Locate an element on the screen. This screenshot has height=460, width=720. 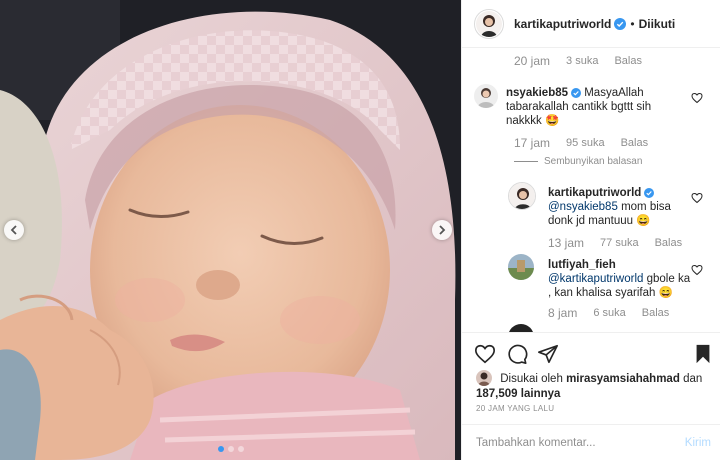
author-avatar-image is located at coordinates (489, 23).